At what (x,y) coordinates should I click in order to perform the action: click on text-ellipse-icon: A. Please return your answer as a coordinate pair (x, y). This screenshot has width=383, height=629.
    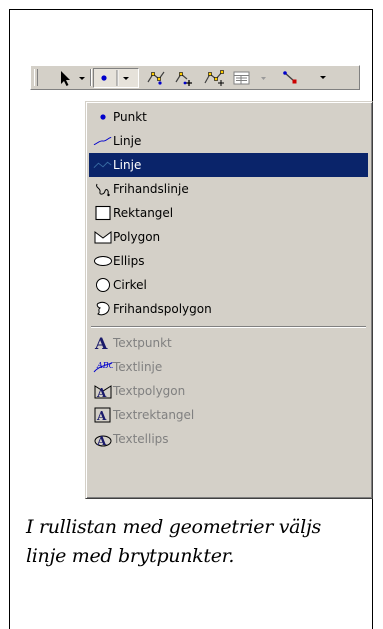
    Looking at the image, I should click on (103, 439).